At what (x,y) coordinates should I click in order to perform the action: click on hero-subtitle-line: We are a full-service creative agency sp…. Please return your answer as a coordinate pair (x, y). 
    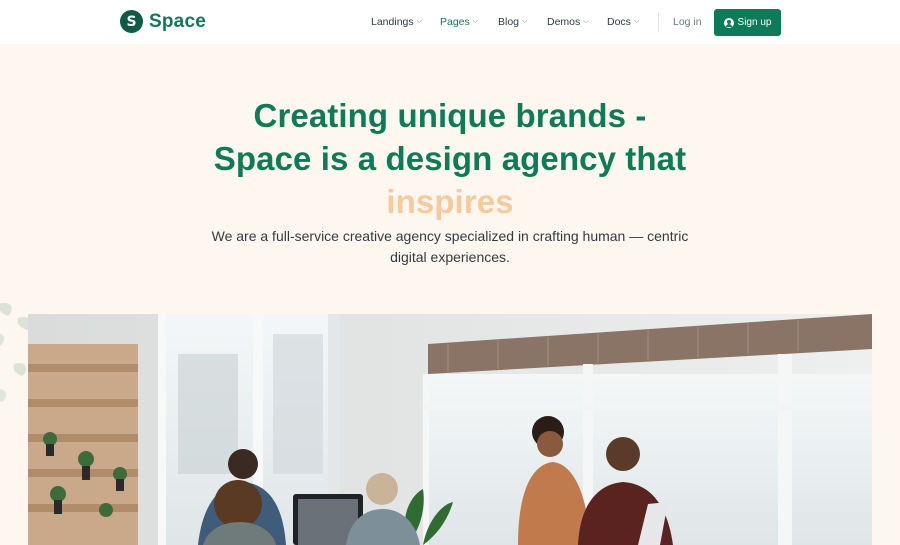
    Looking at the image, I should click on (450, 236).